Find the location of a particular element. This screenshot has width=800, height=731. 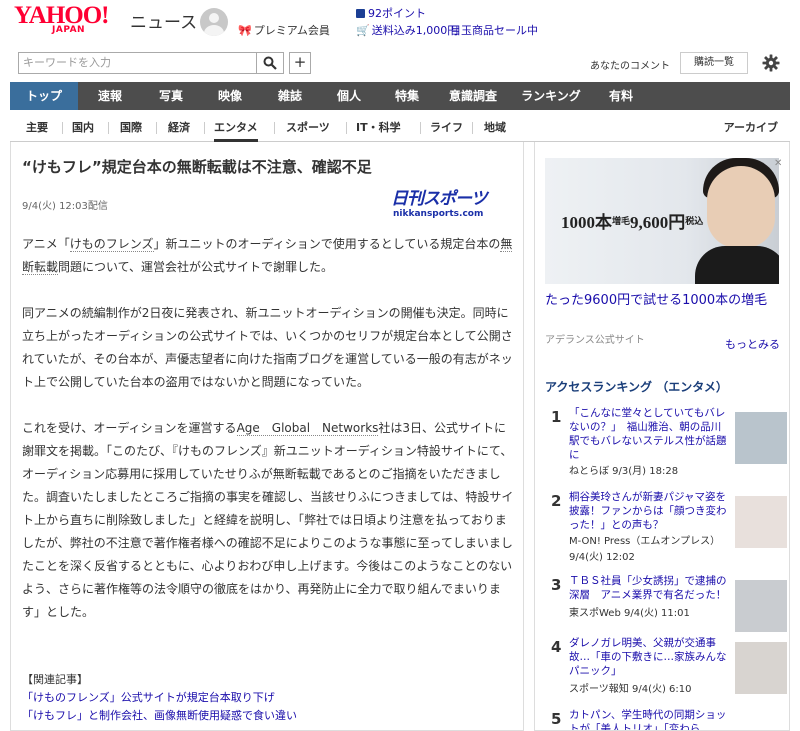

rank-number: 2 is located at coordinates (556, 501).